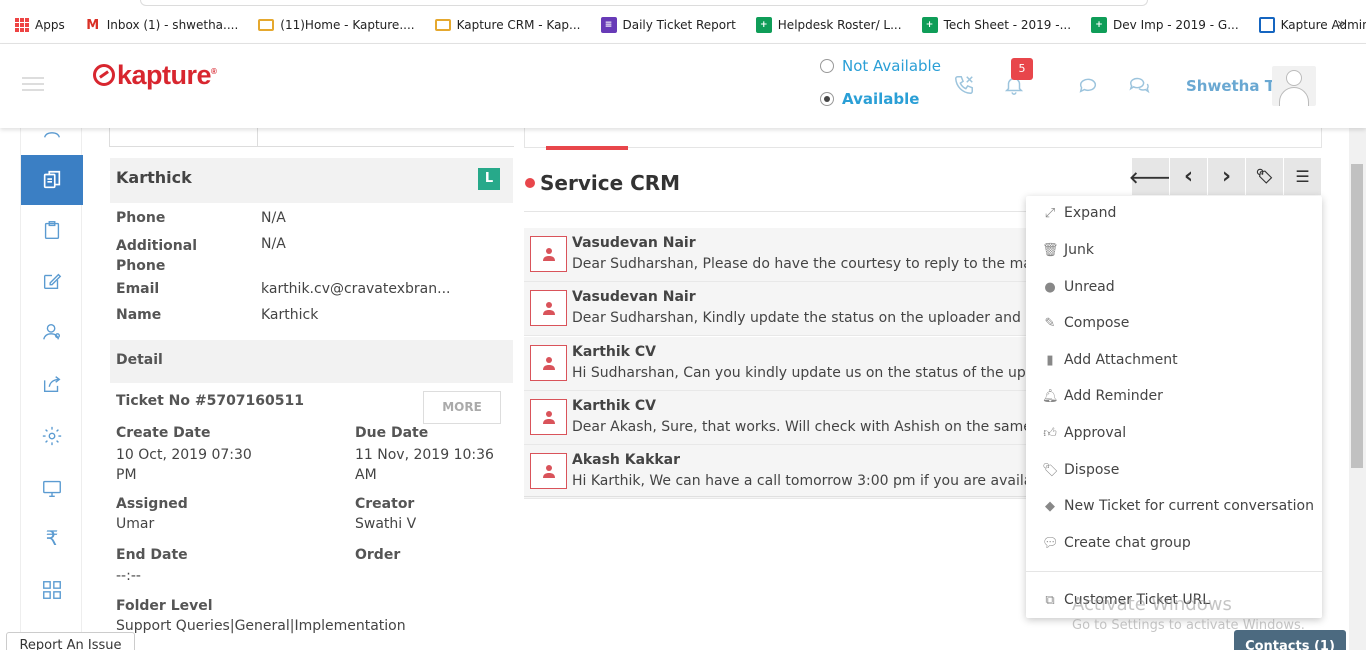  What do you see at coordinates (163, 433) in the screenshot?
I see `create-date-label: Create Date` at bounding box center [163, 433].